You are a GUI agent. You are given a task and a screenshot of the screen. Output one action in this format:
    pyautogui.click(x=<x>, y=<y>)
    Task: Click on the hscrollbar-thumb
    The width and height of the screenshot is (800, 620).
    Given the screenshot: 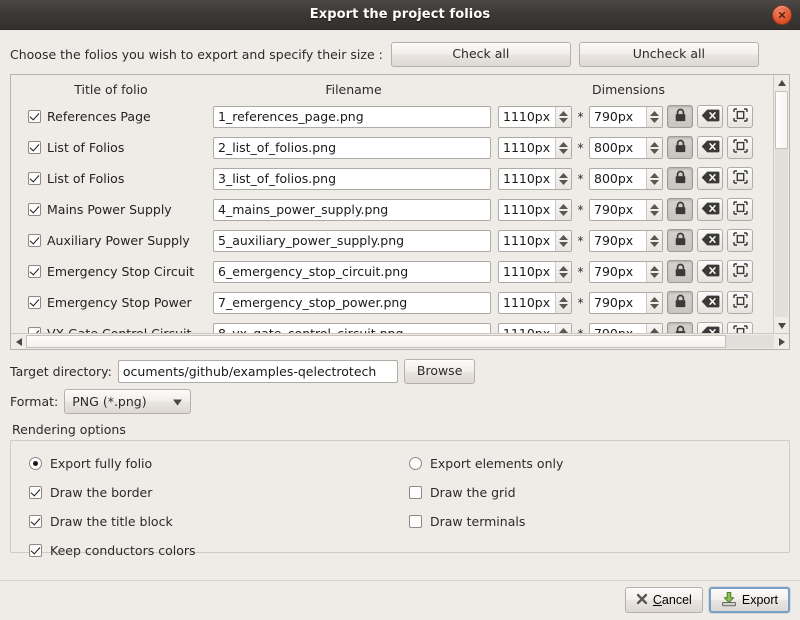 What is the action you would take?
    pyautogui.click(x=376, y=341)
    